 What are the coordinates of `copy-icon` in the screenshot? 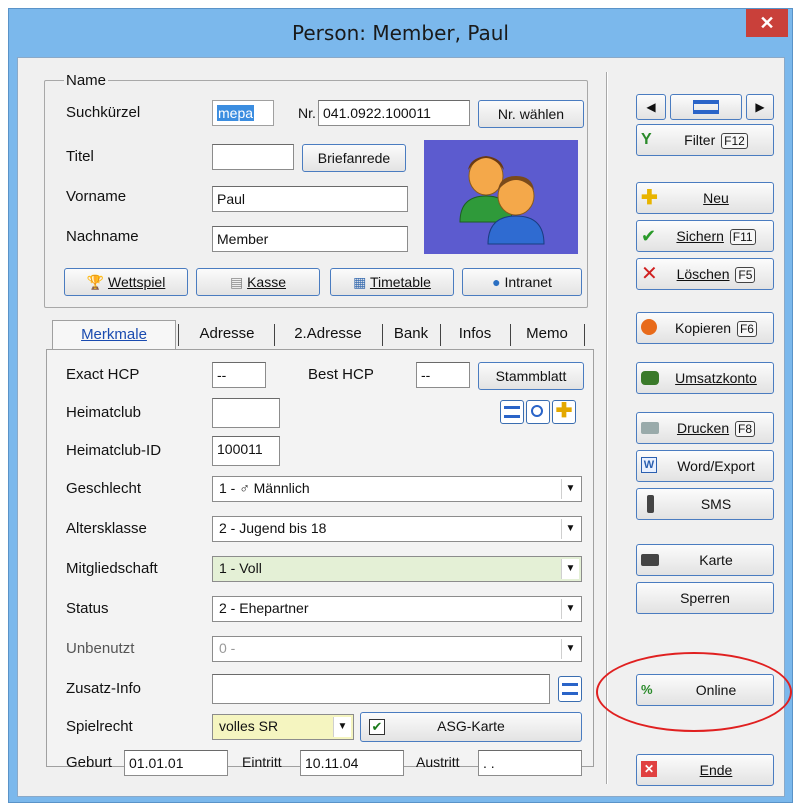 It's located at (649, 327).